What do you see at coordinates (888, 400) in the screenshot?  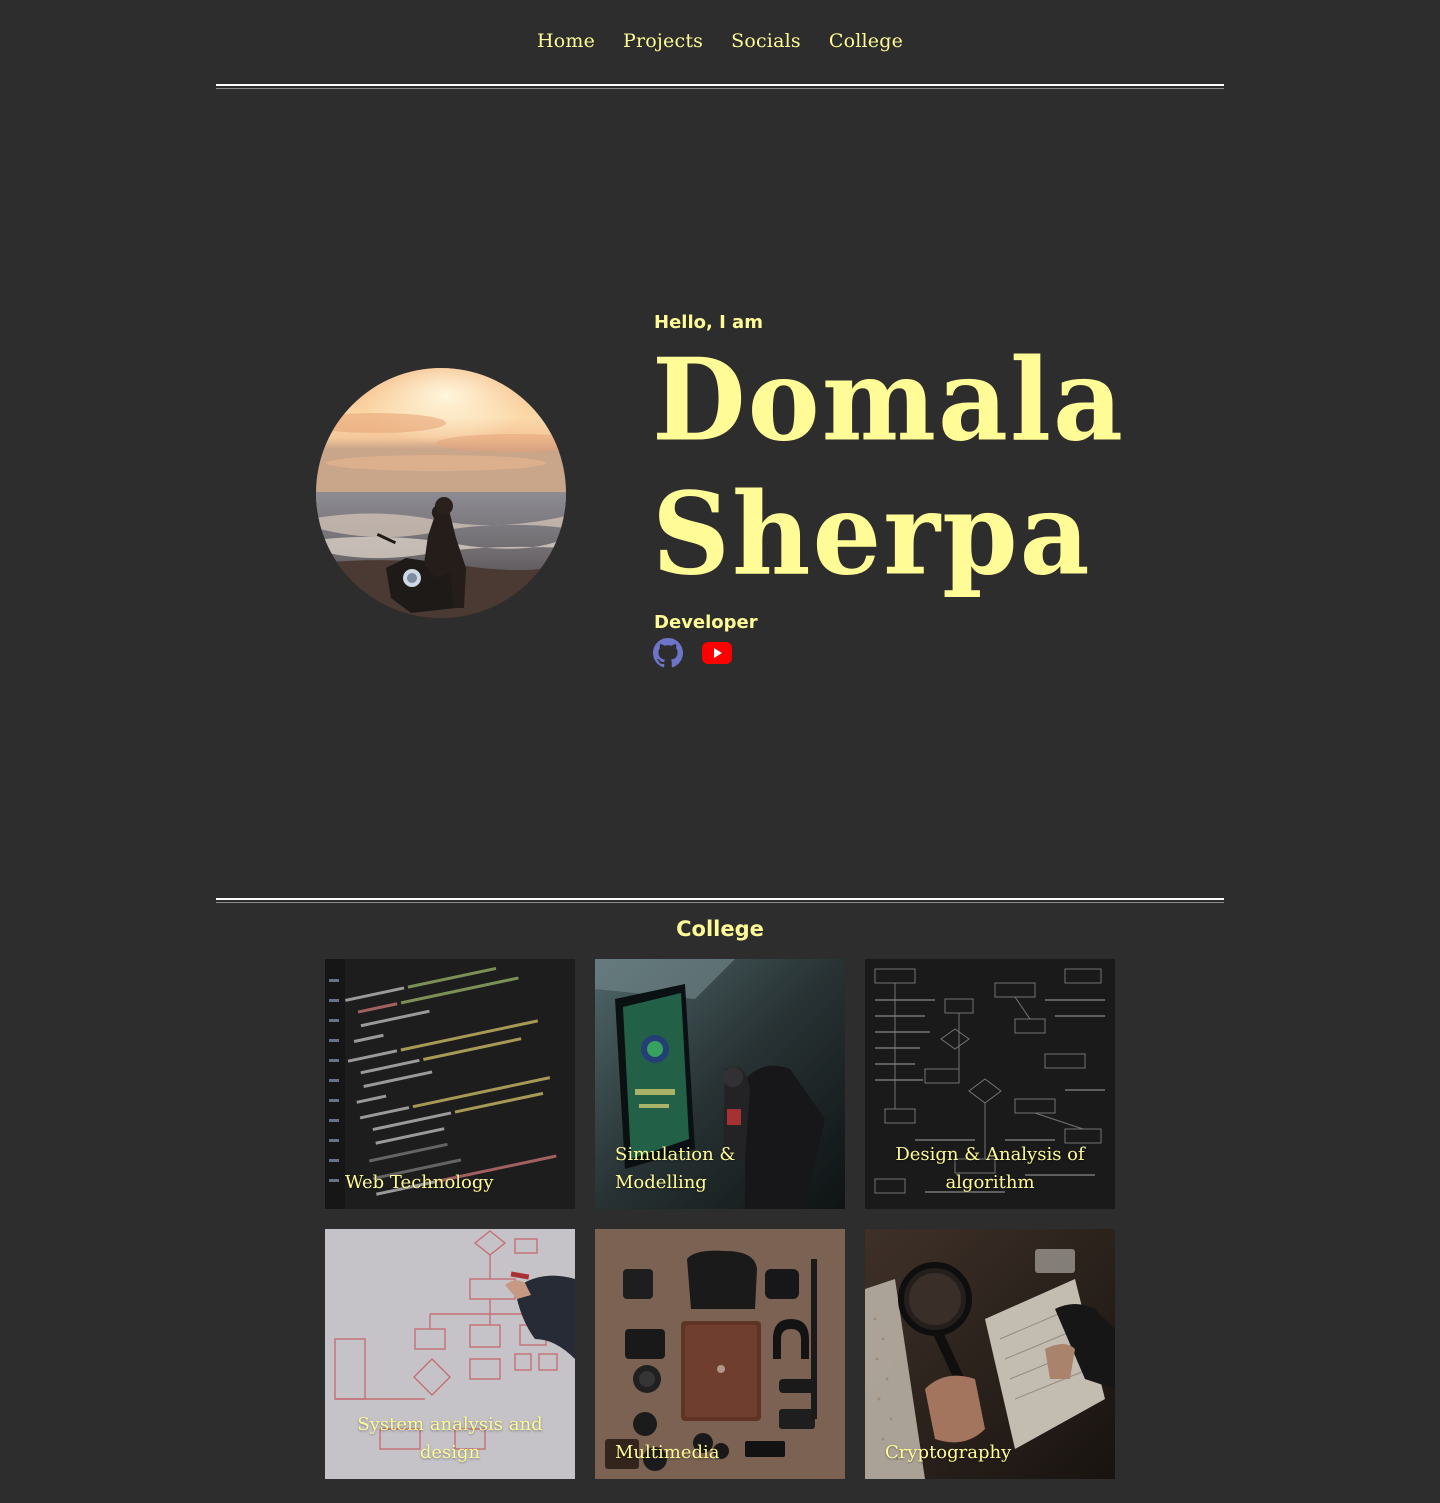 I see `hero-first-name: Domala` at bounding box center [888, 400].